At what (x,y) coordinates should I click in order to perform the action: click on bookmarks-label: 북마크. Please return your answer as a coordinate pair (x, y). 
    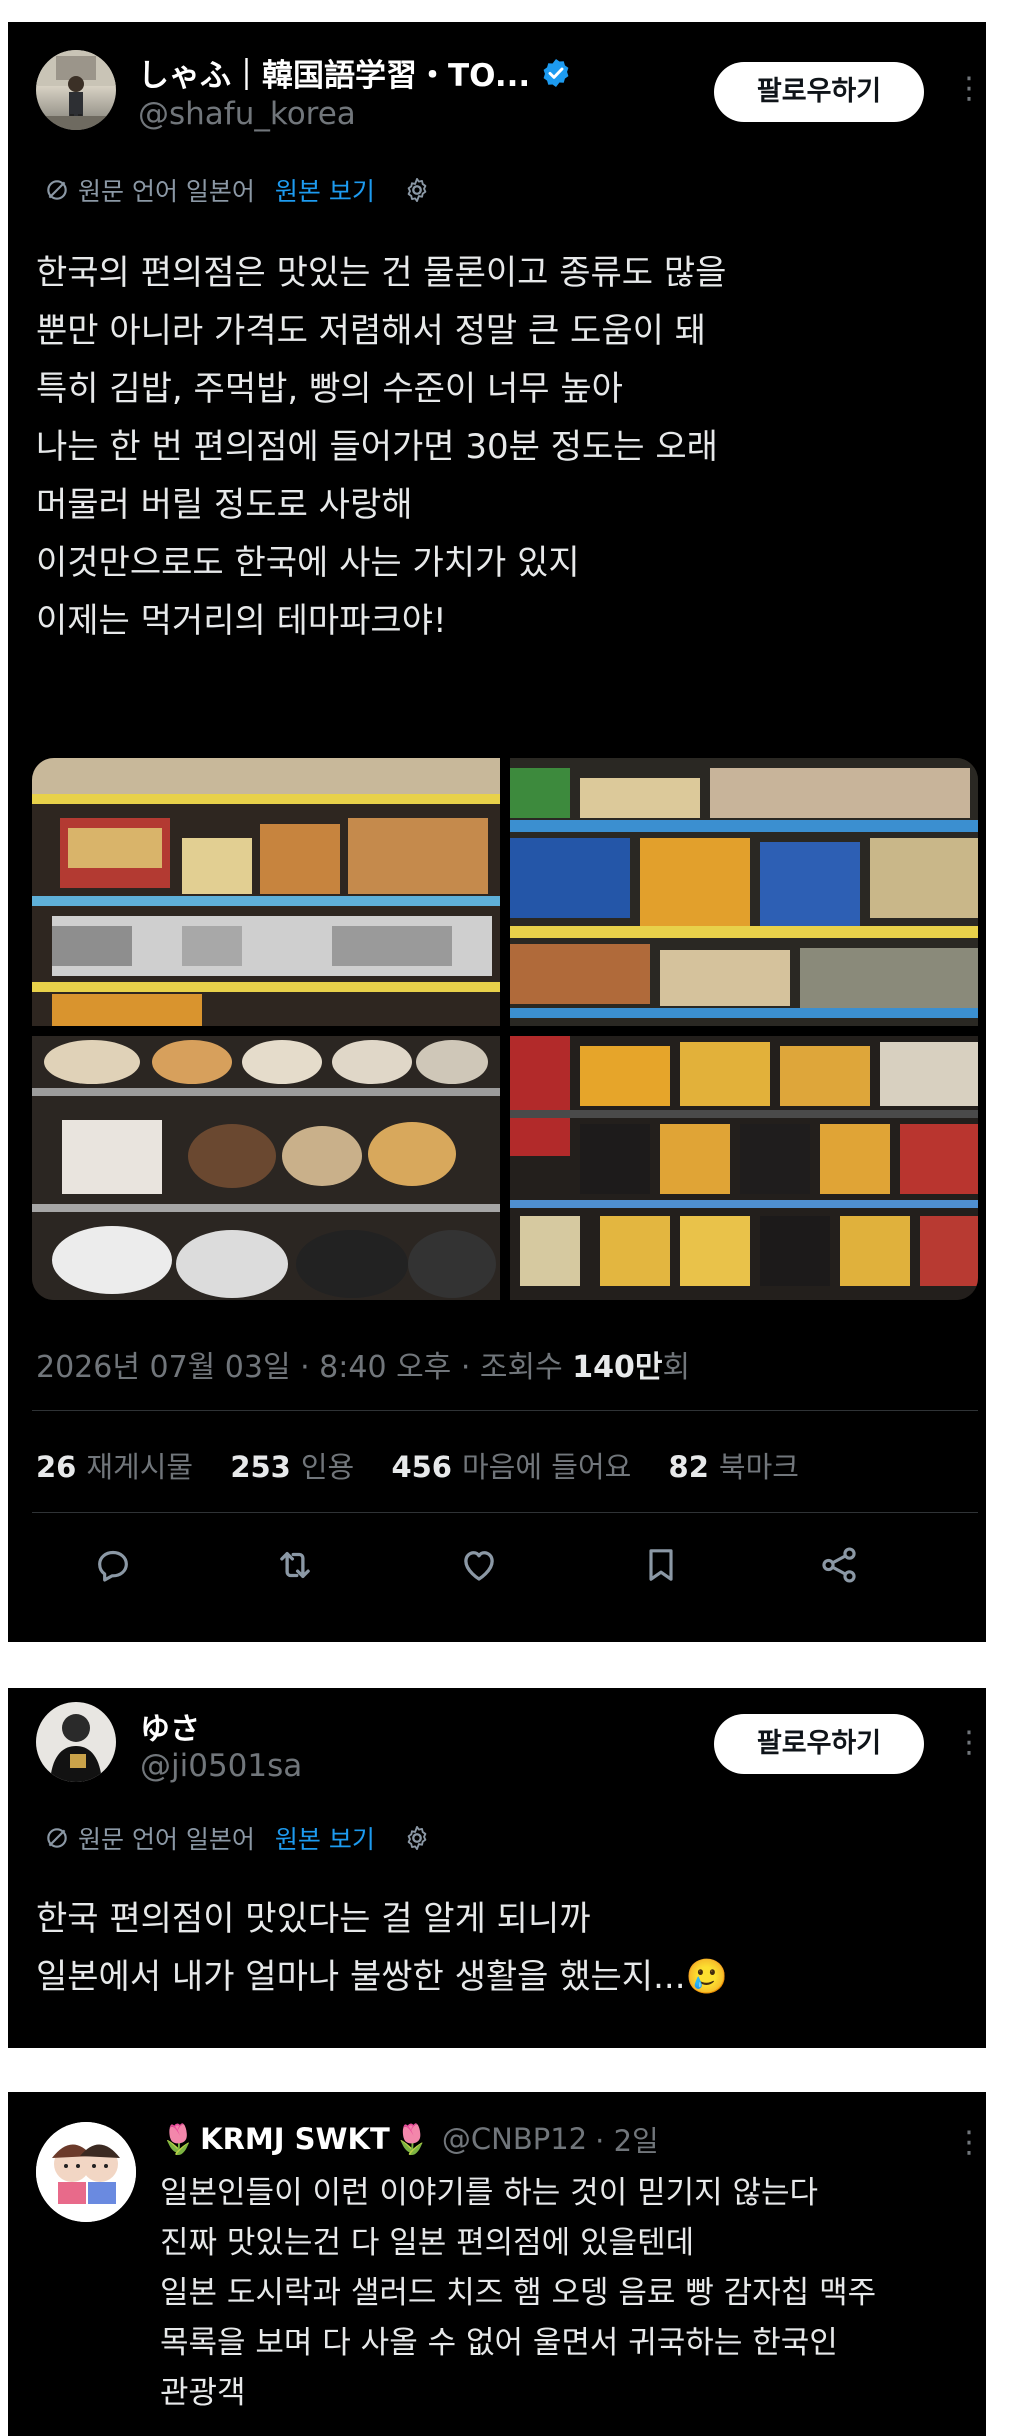
    Looking at the image, I should click on (758, 1467).